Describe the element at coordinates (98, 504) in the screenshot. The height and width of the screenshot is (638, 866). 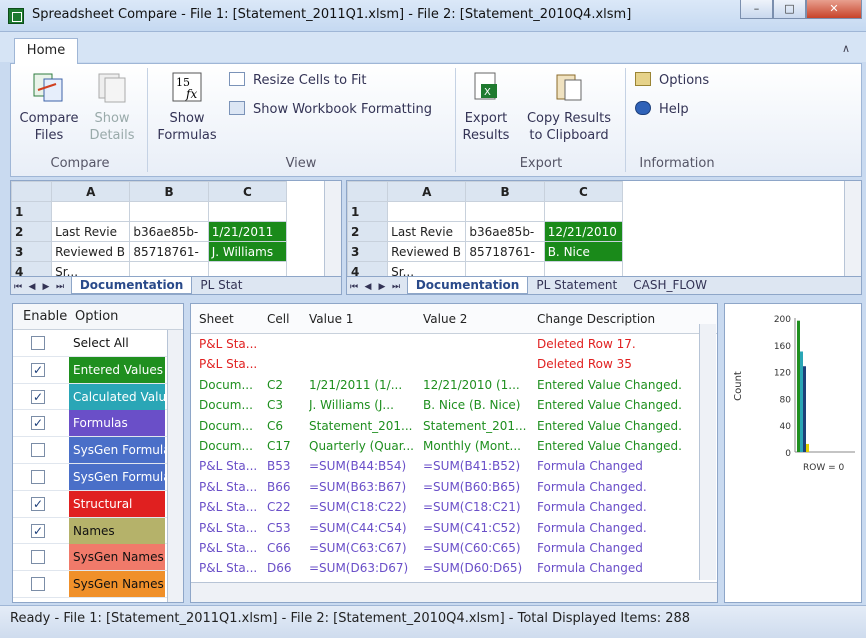
I see `option-row: ✓ Structural` at that location.